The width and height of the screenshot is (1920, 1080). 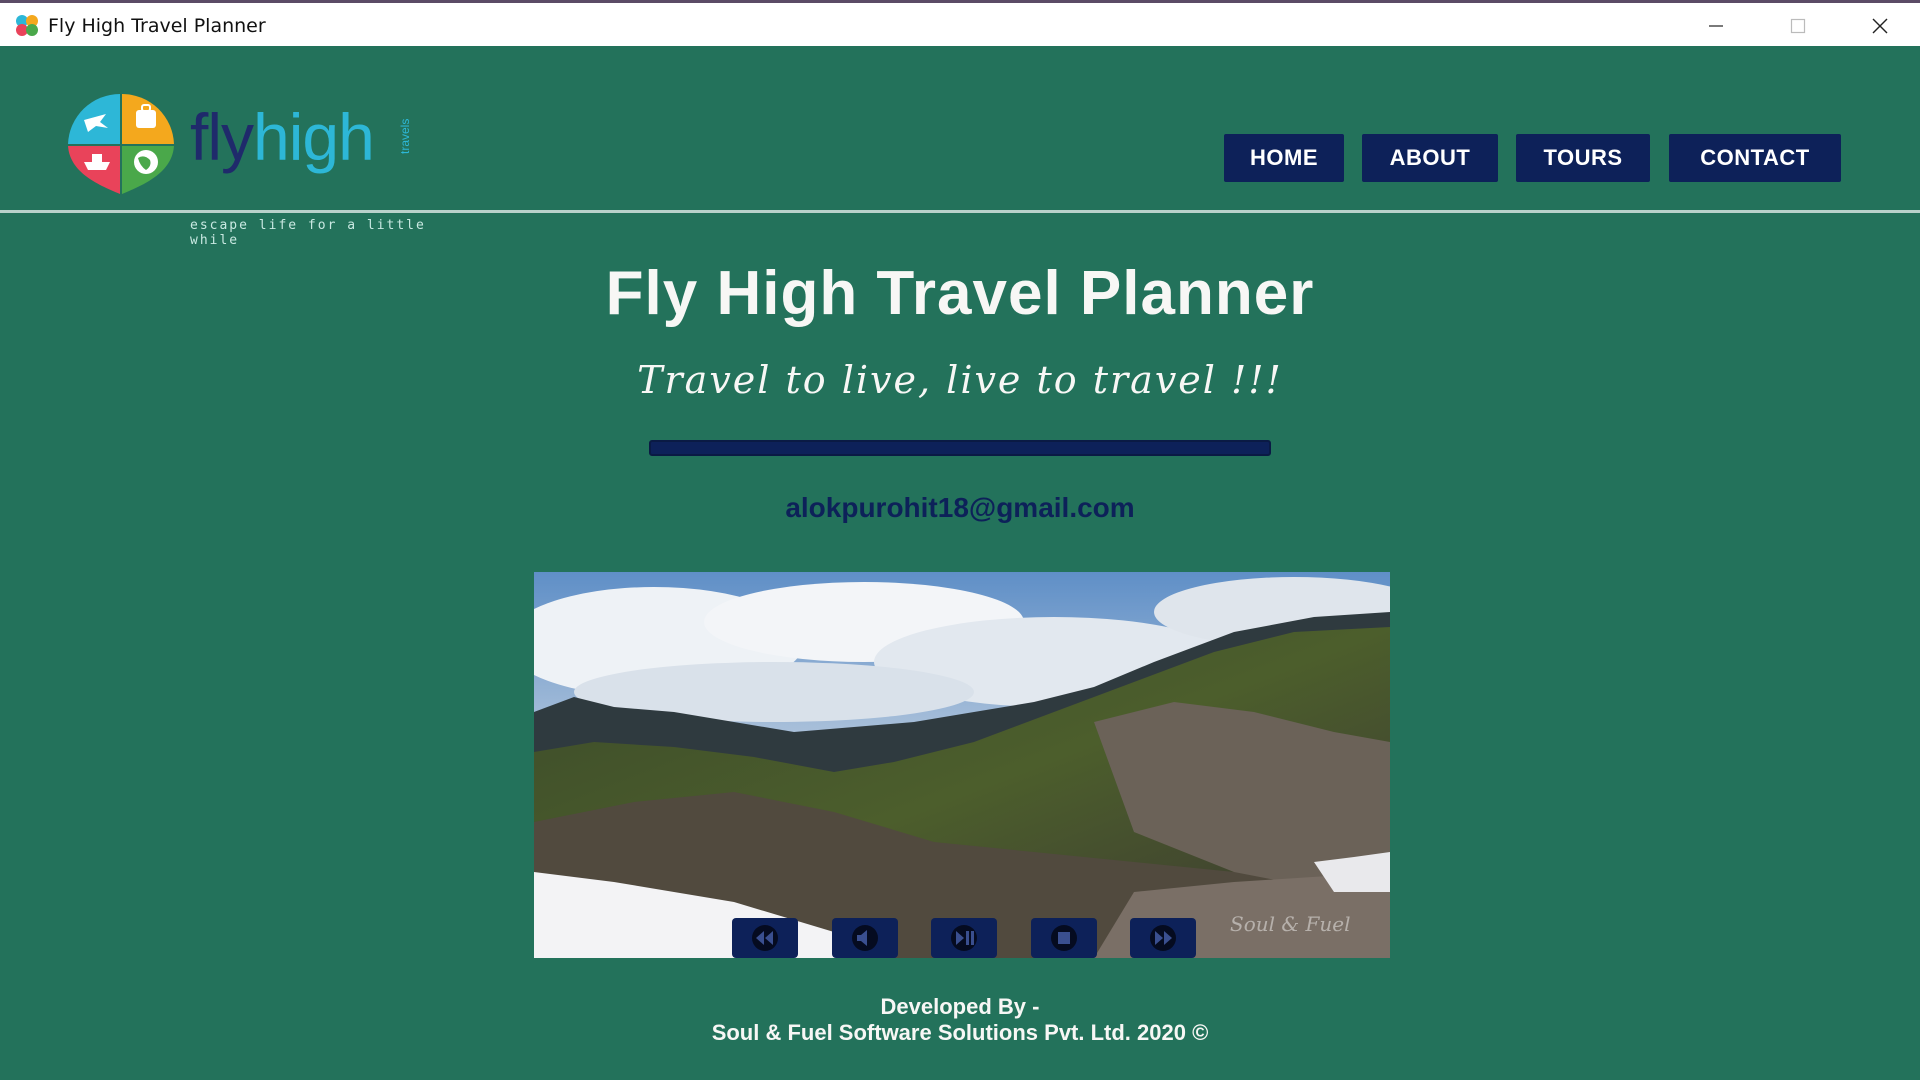 I want to click on nav-contact-button: CONTACT, so click(x=1755, y=158).